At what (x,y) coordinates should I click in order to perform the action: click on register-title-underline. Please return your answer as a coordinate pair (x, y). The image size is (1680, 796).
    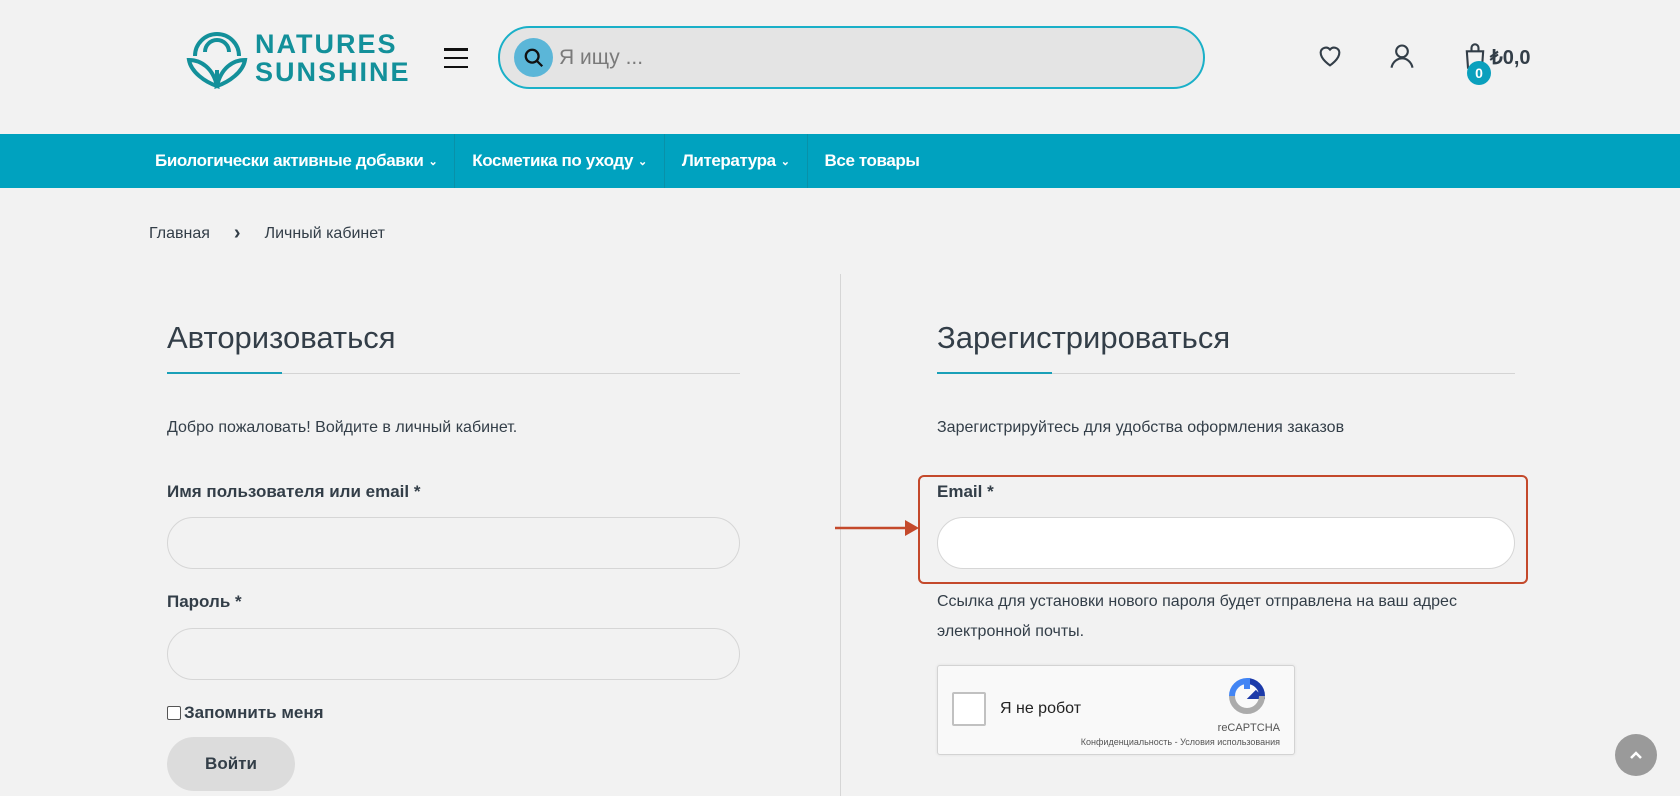
    Looking at the image, I should click on (1226, 373).